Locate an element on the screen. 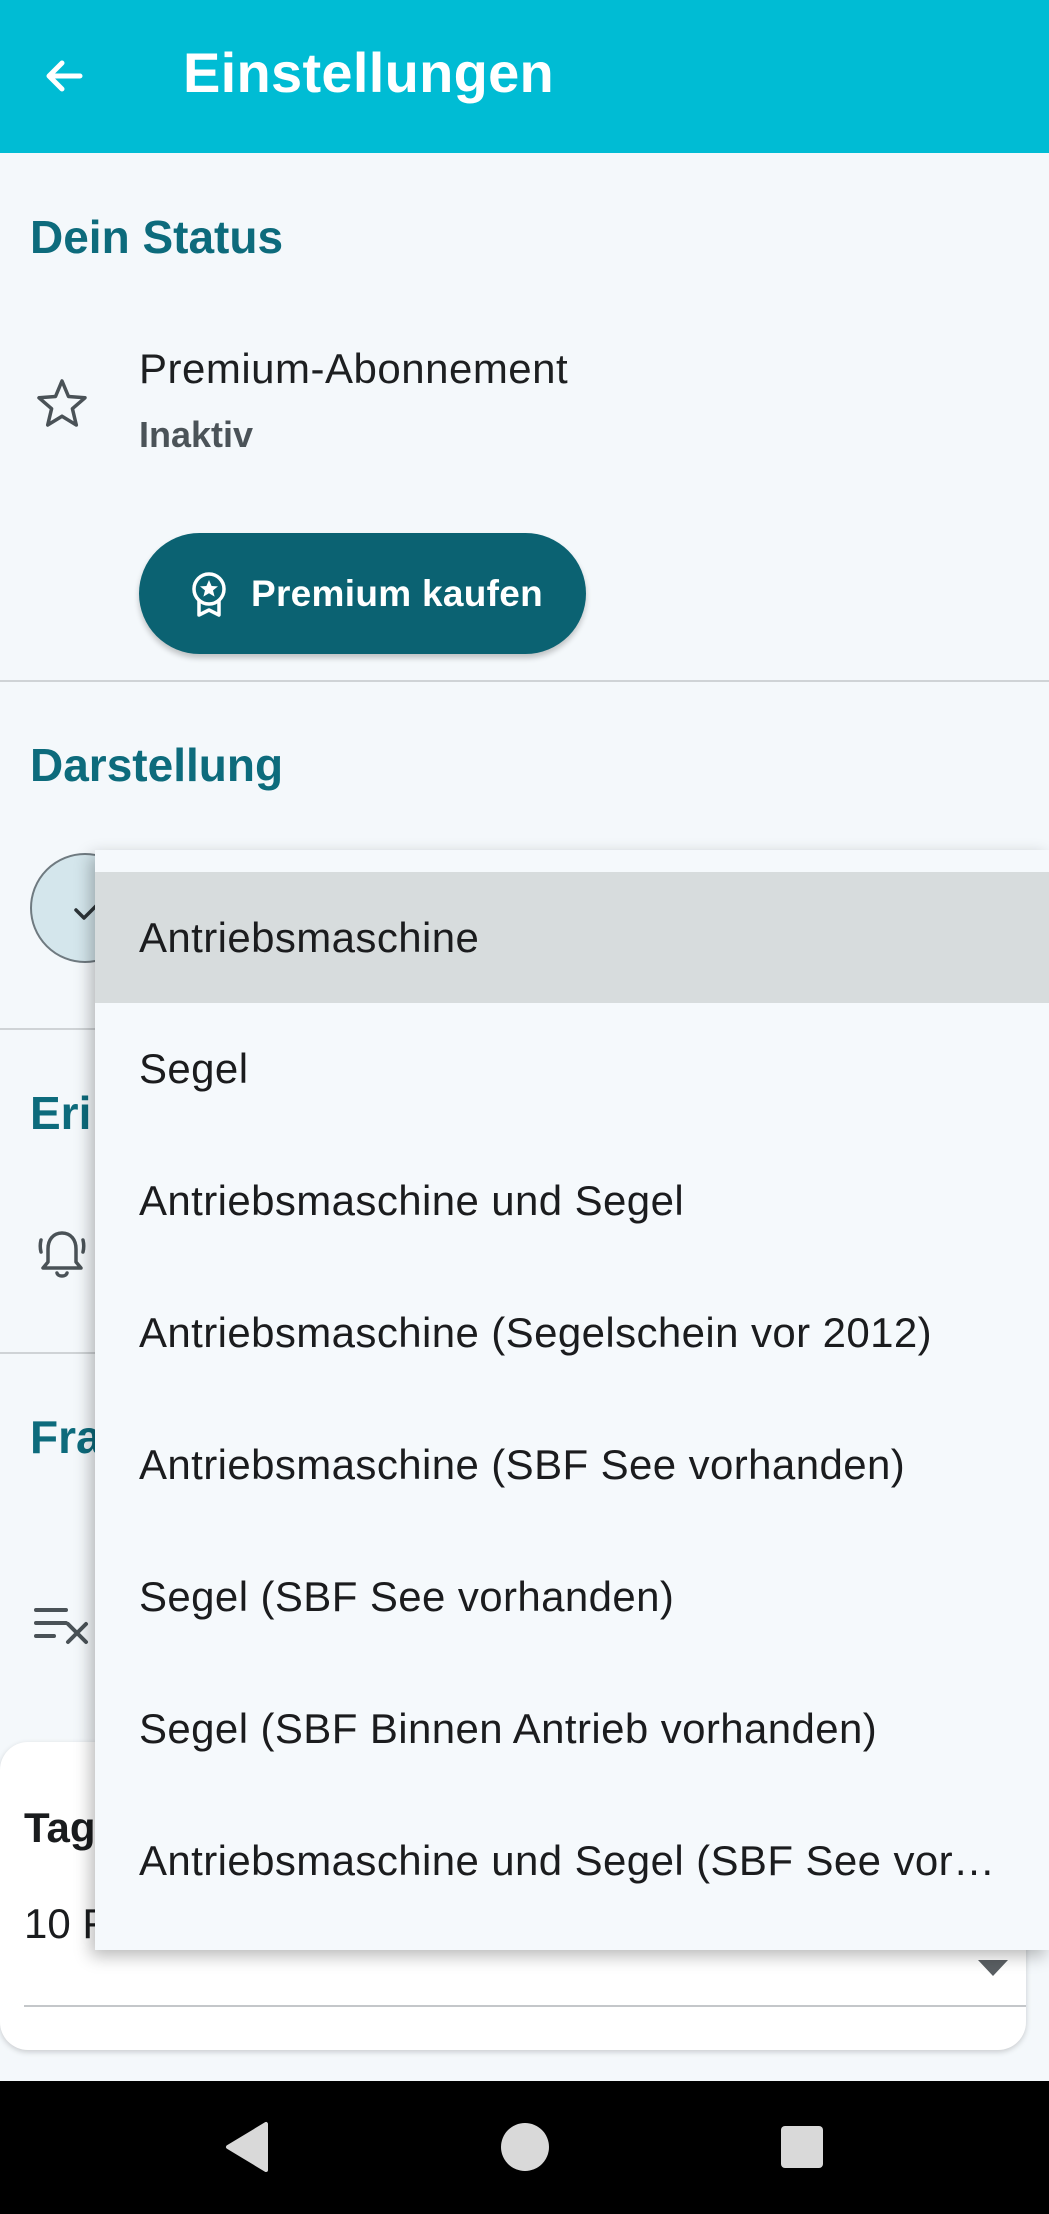 The height and width of the screenshot is (2214, 1049). buy-premium-label: Premium kaufen is located at coordinates (397, 593).